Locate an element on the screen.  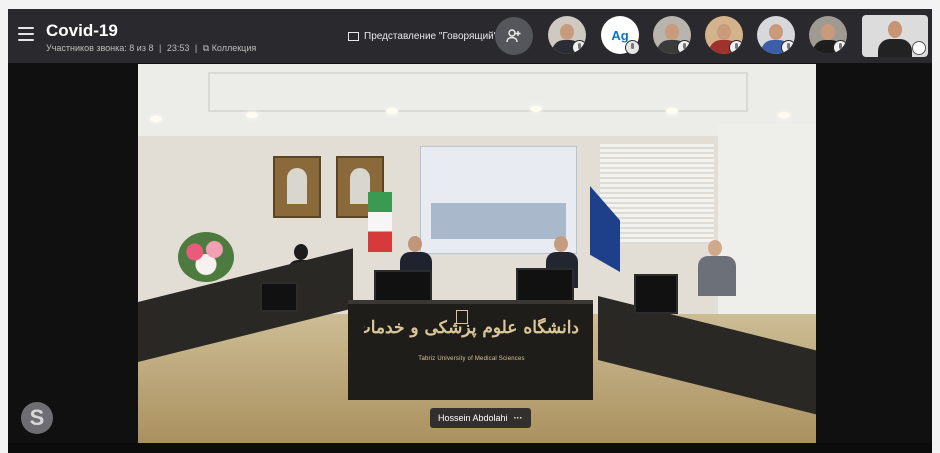
university-sign-english: Tabriz University of Medical Sciences is located at coordinates (471, 359).